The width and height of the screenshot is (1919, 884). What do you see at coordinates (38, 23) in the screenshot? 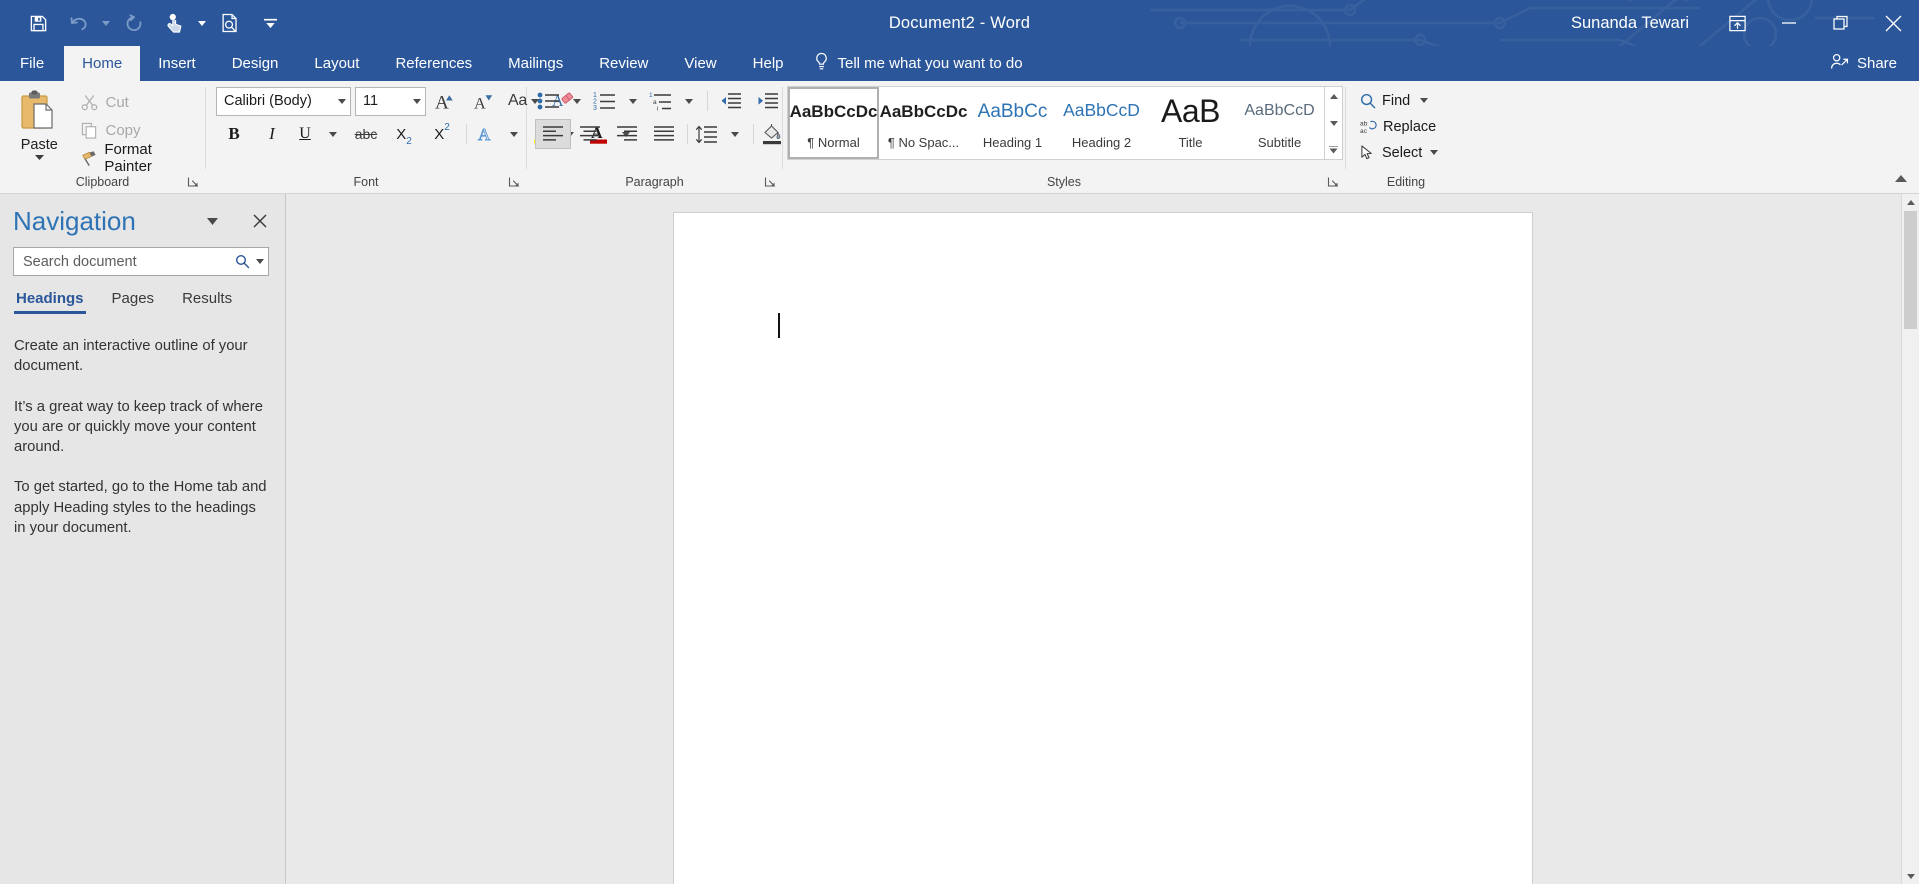
I see `save-icon` at bounding box center [38, 23].